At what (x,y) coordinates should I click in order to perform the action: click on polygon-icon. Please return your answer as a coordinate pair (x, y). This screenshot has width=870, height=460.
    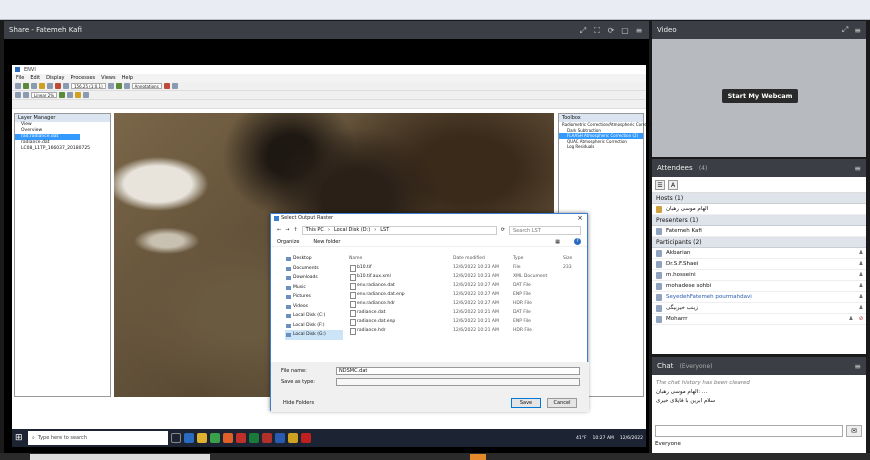
    Looking at the image, I should click on (174, 86).